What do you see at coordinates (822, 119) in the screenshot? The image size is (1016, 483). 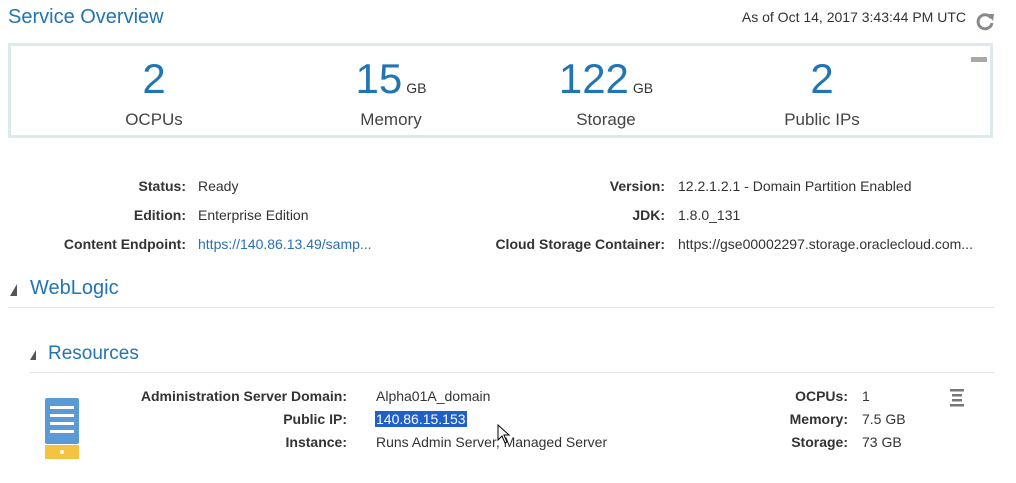 I see `metric-label: Public IPs` at bounding box center [822, 119].